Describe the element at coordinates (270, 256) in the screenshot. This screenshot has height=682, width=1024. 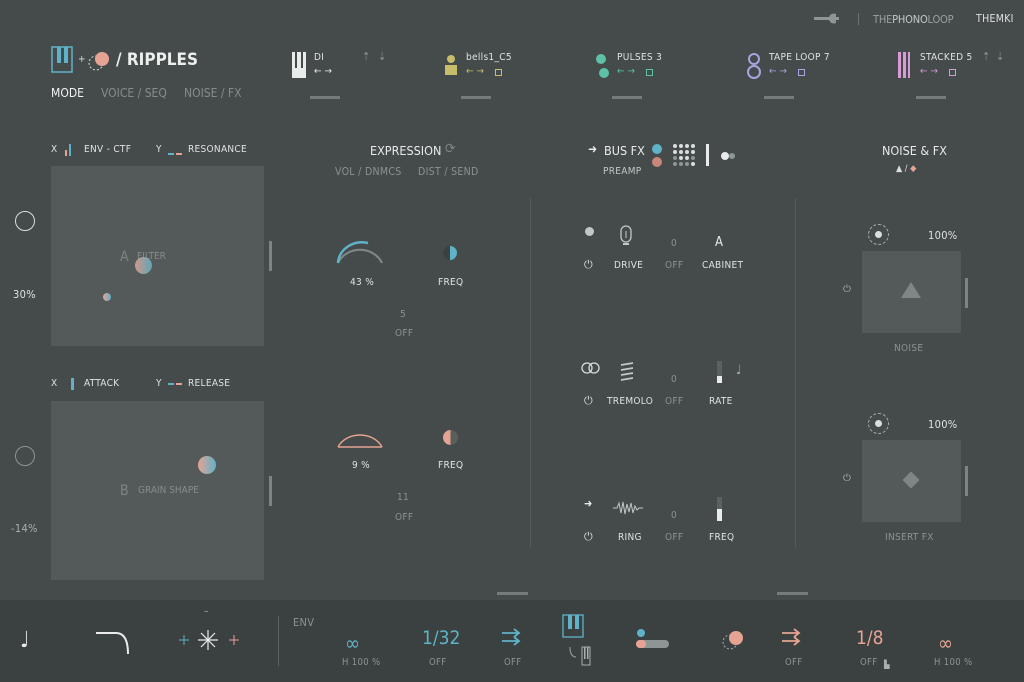
I see `pad-a-handle` at that location.